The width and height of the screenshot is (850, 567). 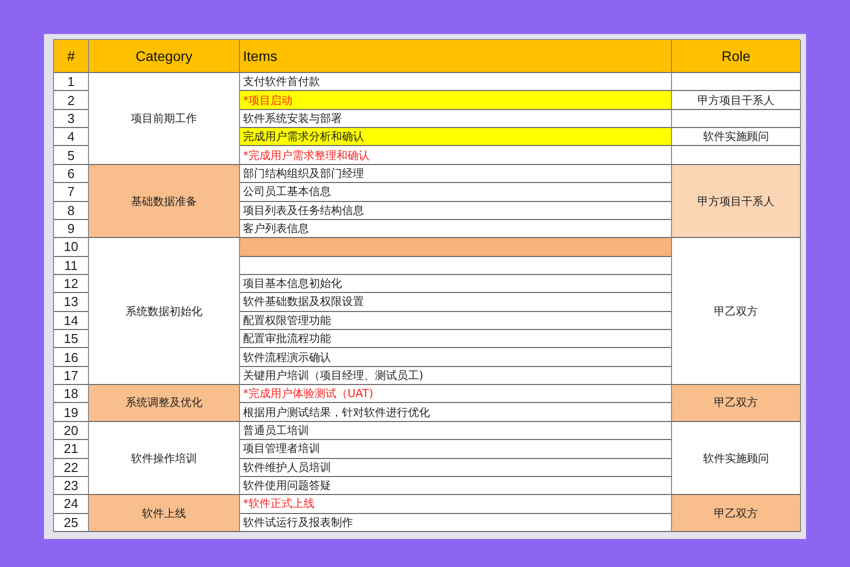 I want to click on category-cell: 基础数据准备, so click(x=164, y=201).